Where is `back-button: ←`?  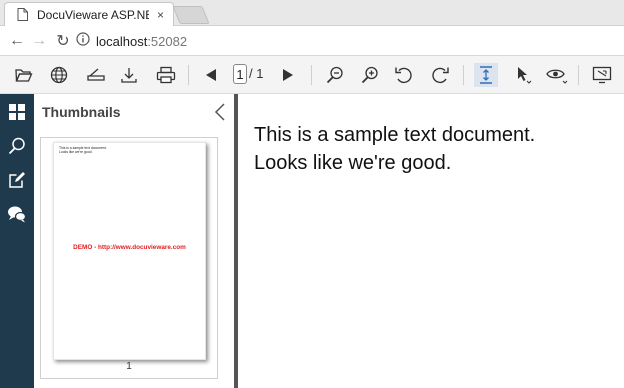 back-button: ← is located at coordinates (17, 41).